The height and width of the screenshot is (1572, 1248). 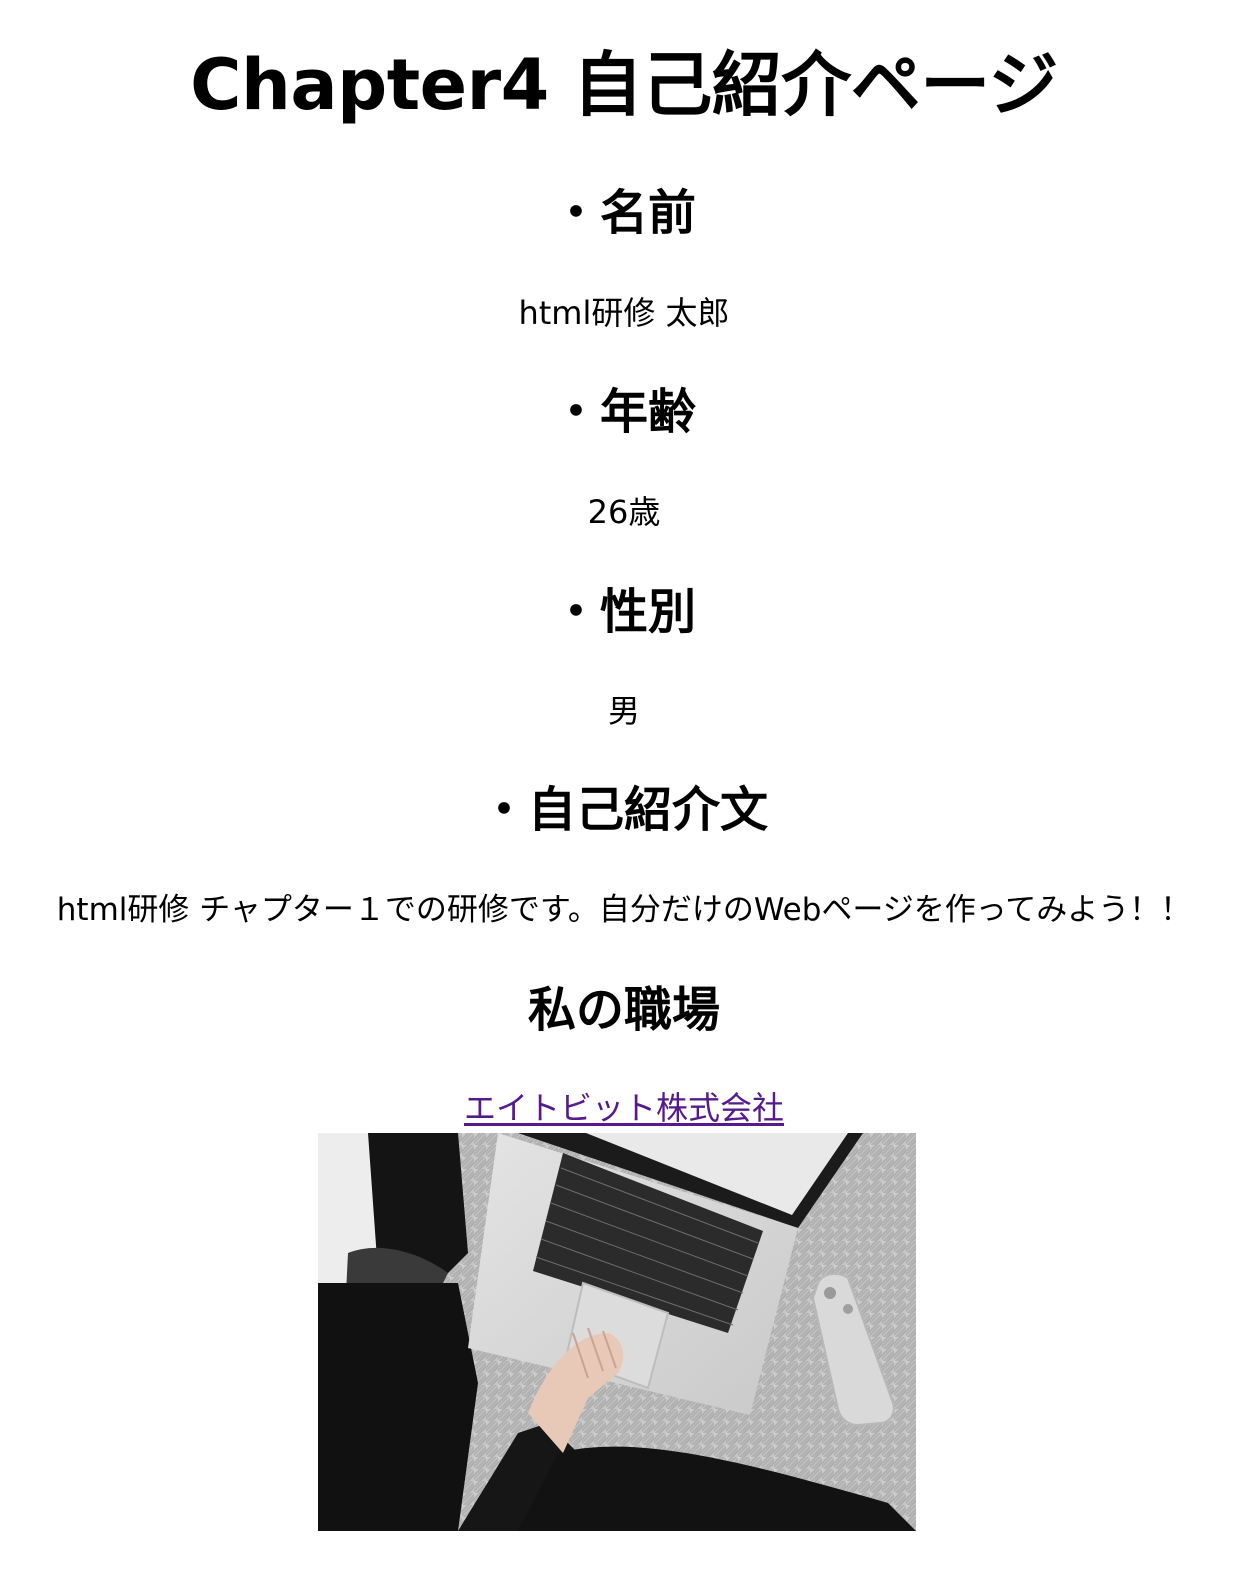 What do you see at coordinates (623, 412) in the screenshot?
I see `age-heading: ・年齢` at bounding box center [623, 412].